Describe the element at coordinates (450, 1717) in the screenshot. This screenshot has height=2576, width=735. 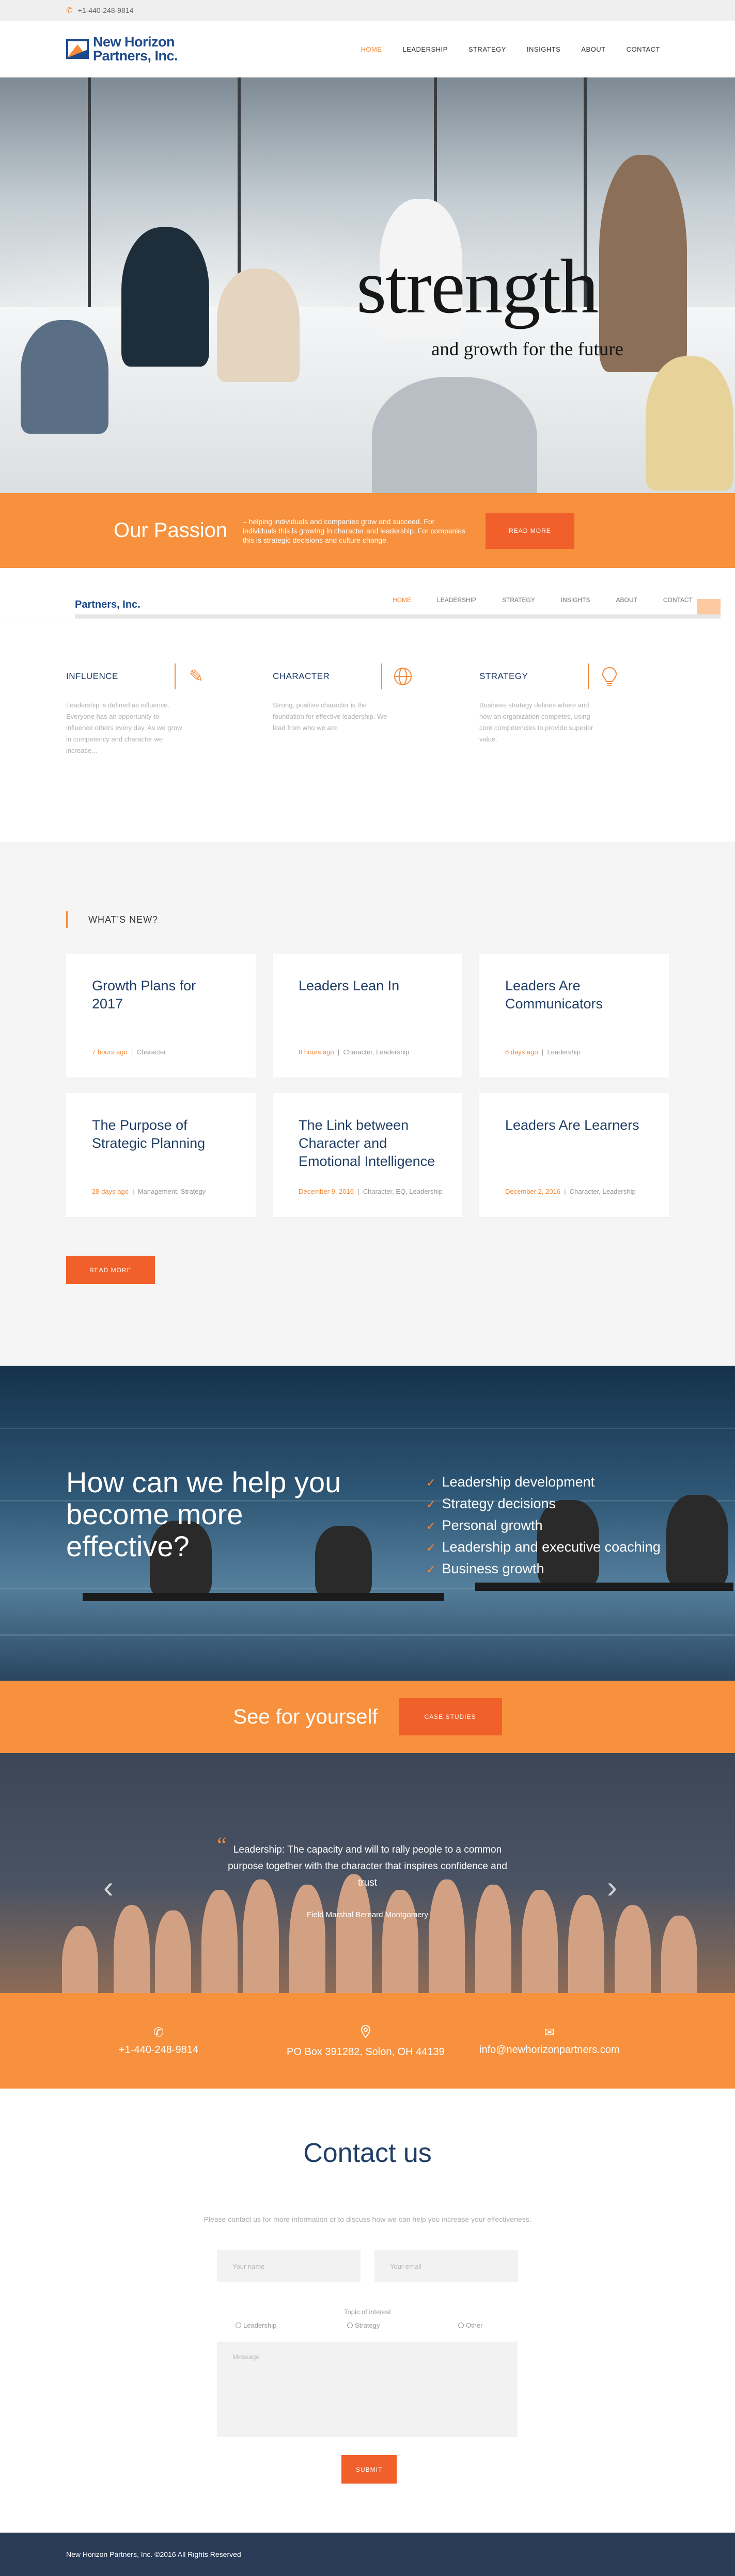
I see `case-studies-button: CASE STUDIES` at that location.